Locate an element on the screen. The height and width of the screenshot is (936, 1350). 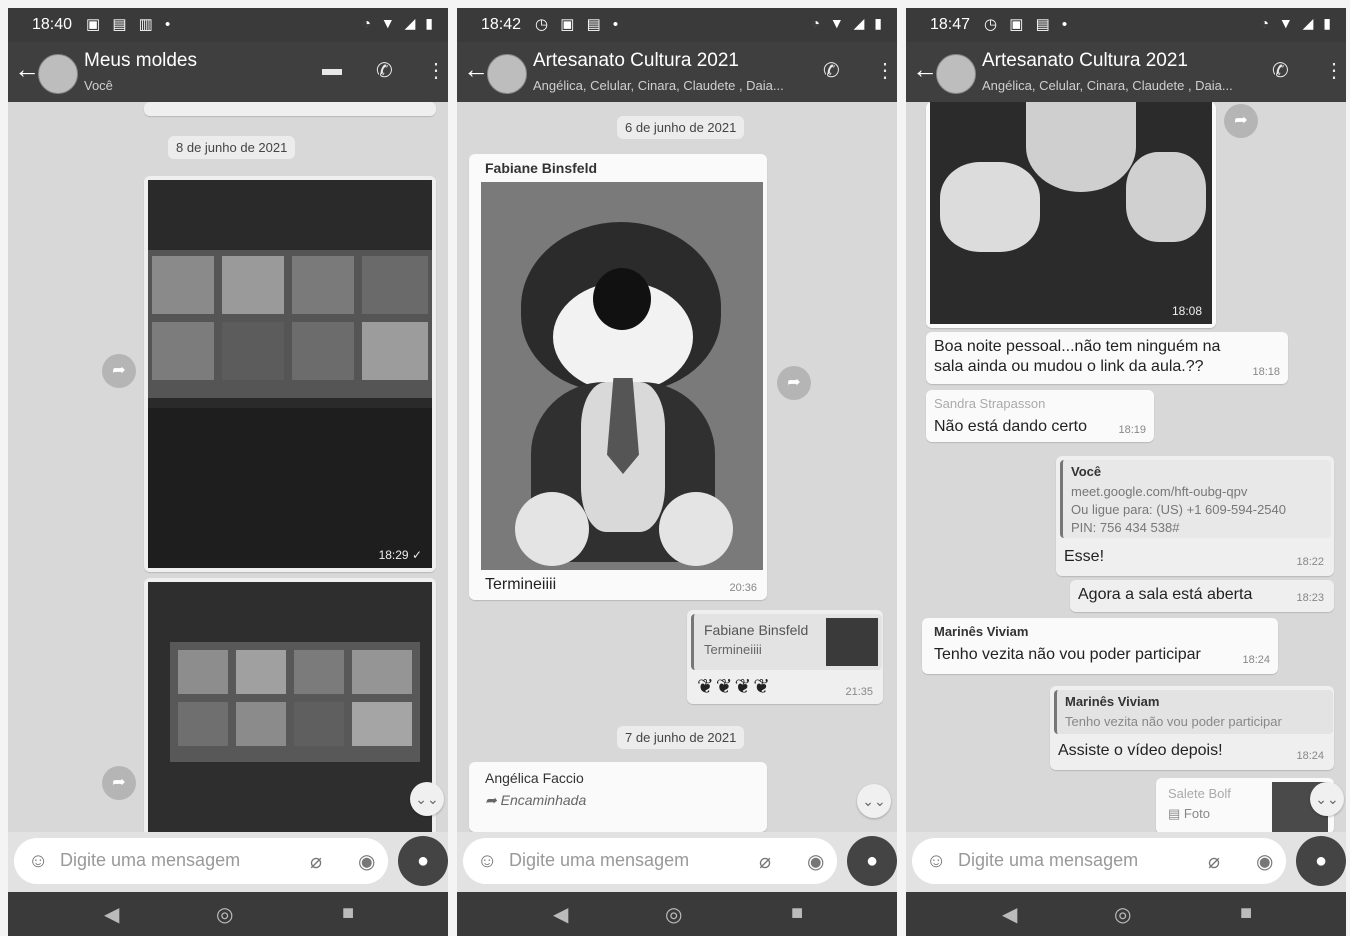
photo-plush-dog is located at coordinates (622, 376).